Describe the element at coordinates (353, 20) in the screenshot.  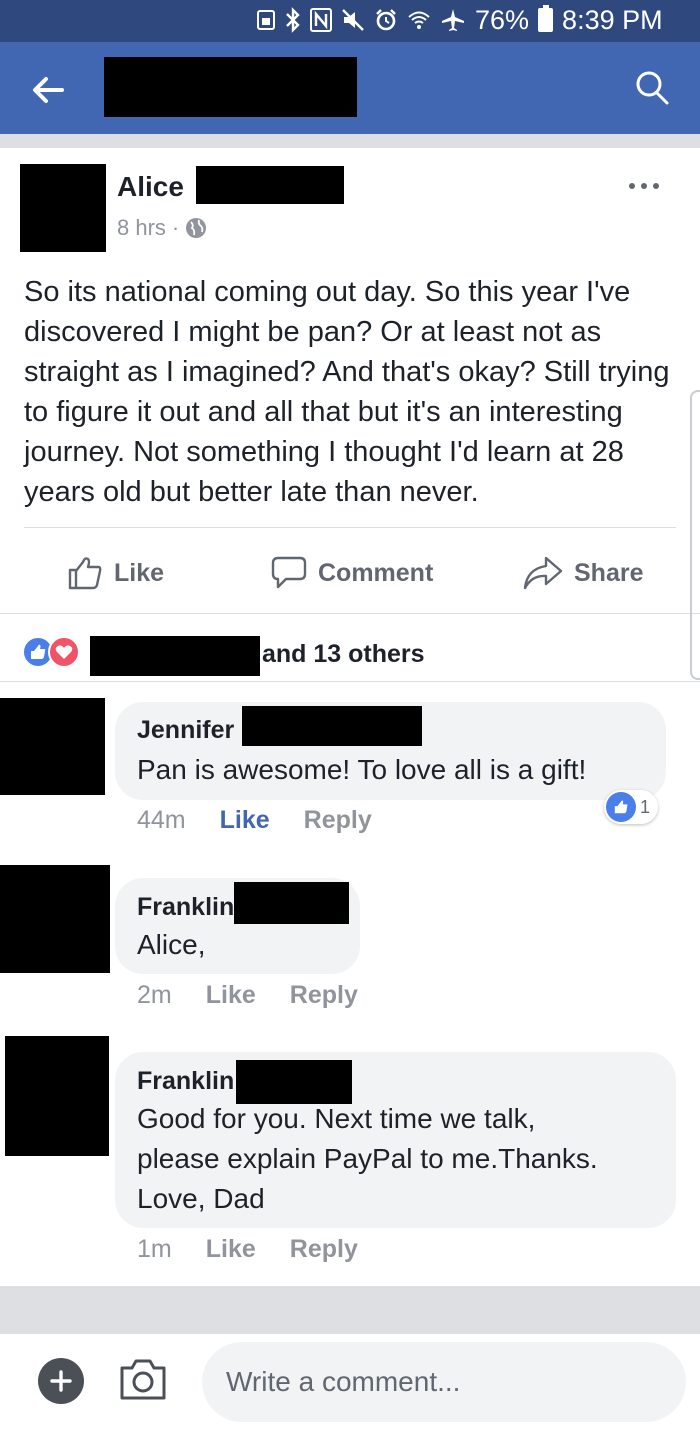
I see `mute-icon` at that location.